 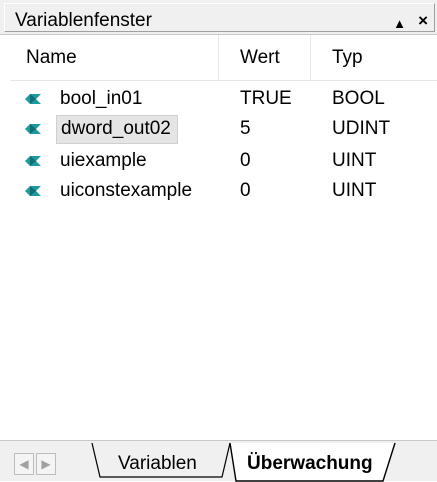 What do you see at coordinates (423, 21) in the screenshot?
I see `close-icon: ×` at bounding box center [423, 21].